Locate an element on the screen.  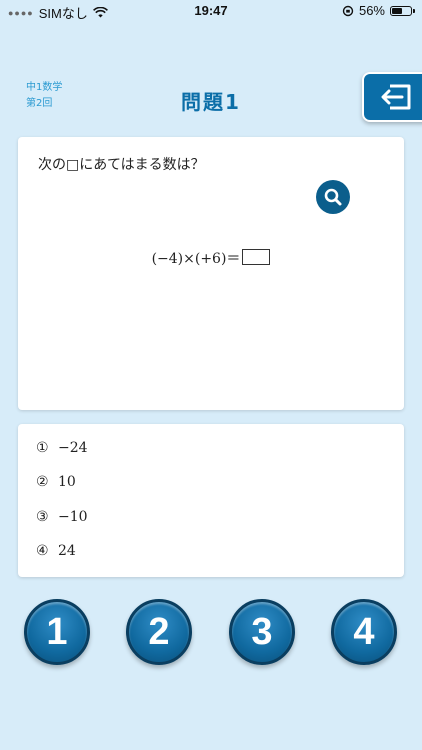
choice-3: ③ −10 is located at coordinates (62, 517).